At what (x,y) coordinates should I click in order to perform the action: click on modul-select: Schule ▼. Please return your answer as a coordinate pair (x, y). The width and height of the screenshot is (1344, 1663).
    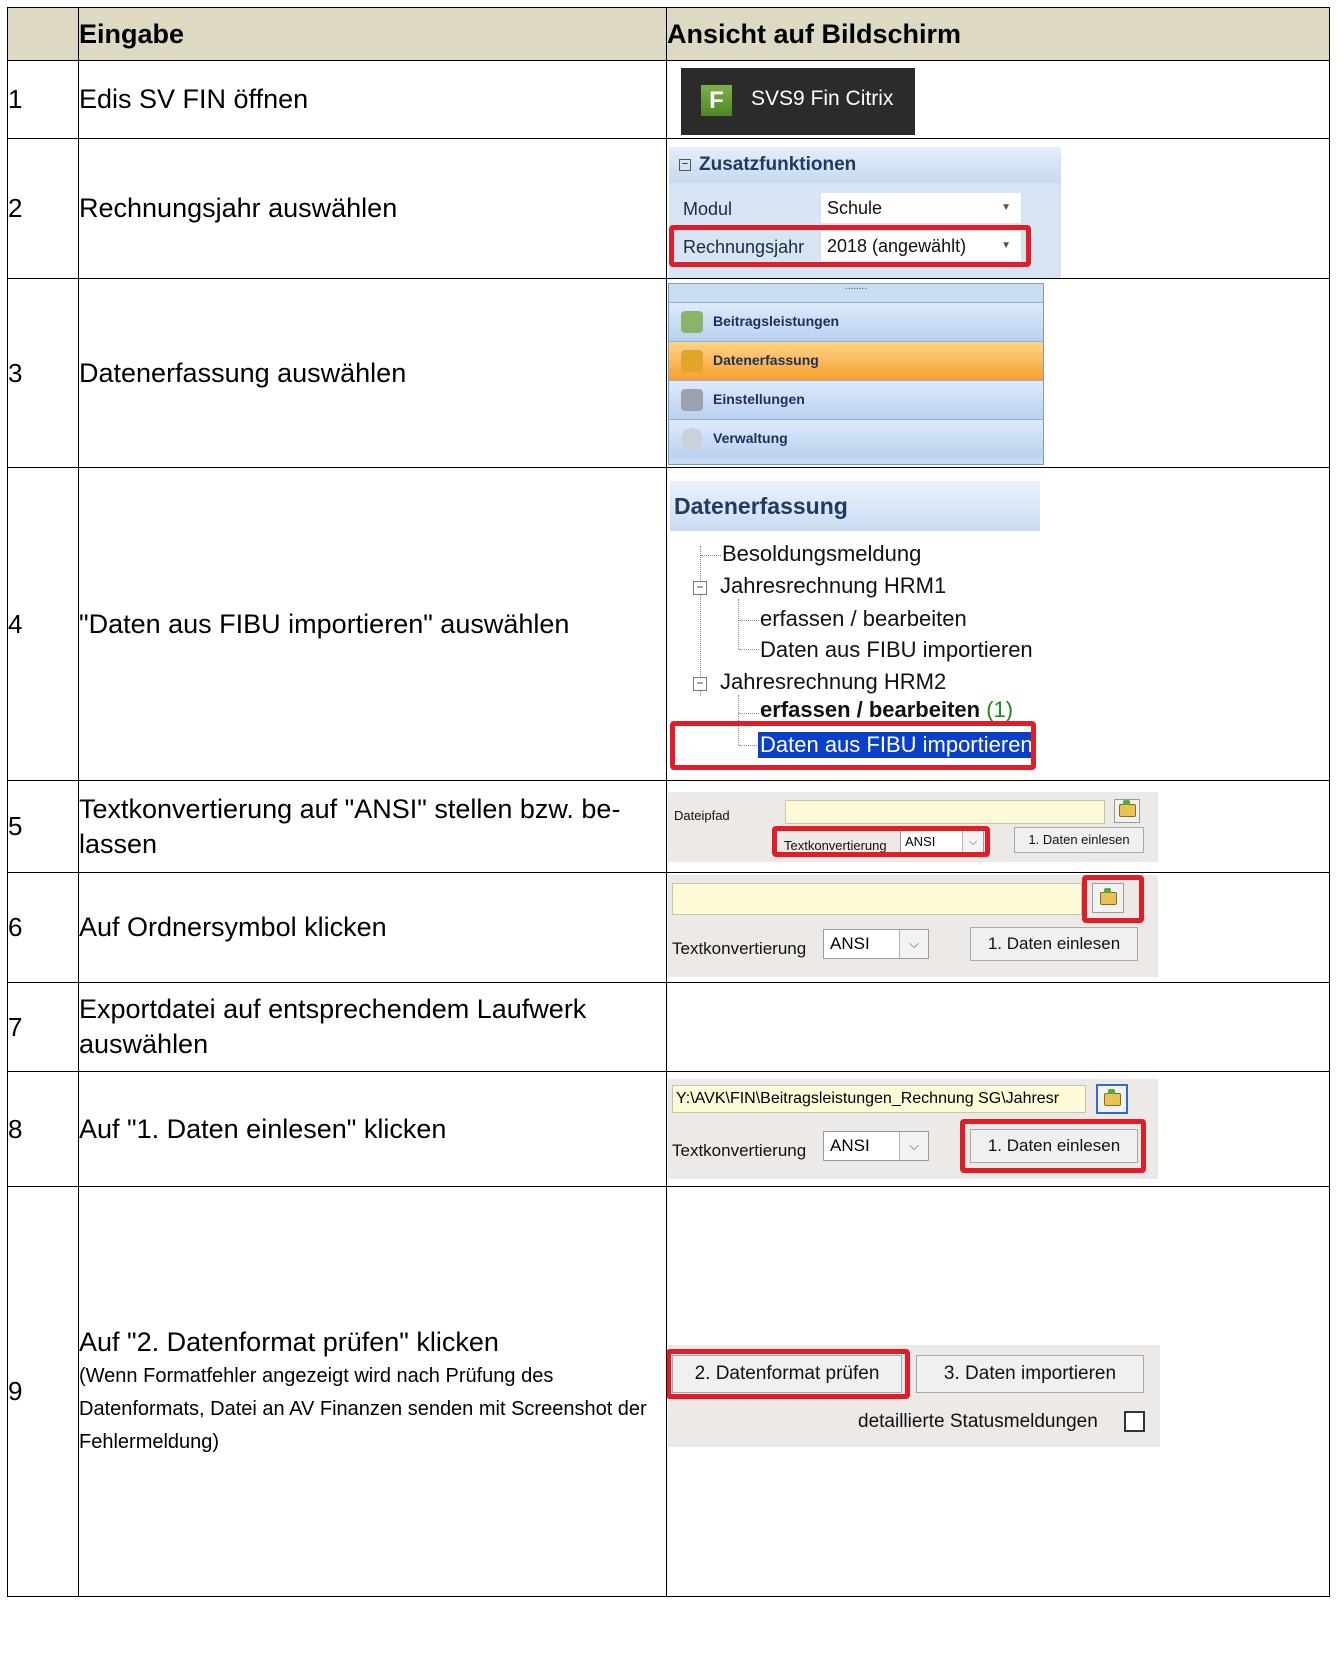
    Looking at the image, I should click on (921, 208).